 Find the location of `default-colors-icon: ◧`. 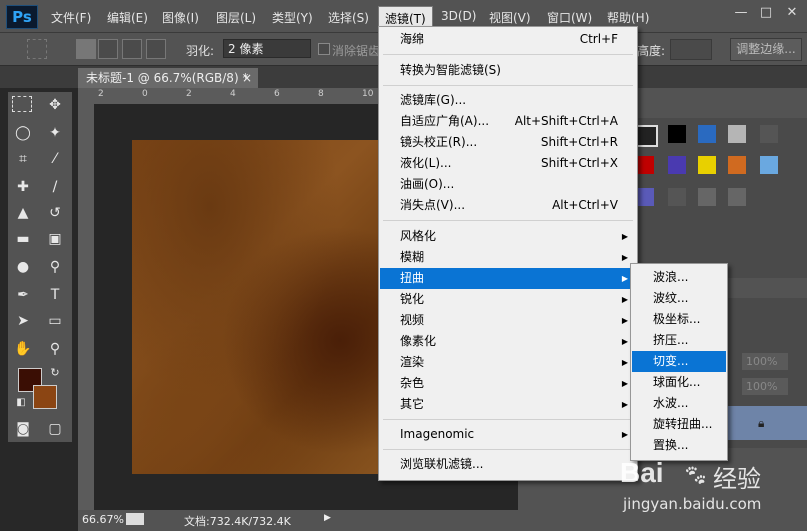

default-colors-icon: ◧ is located at coordinates (21, 403).